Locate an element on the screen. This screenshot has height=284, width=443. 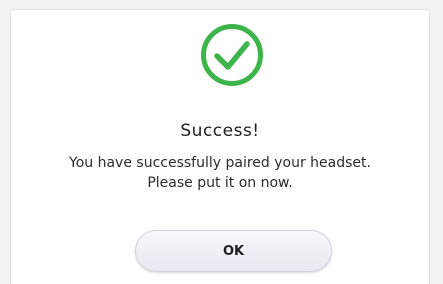
checkmark-circle-icon is located at coordinates (232, 55).